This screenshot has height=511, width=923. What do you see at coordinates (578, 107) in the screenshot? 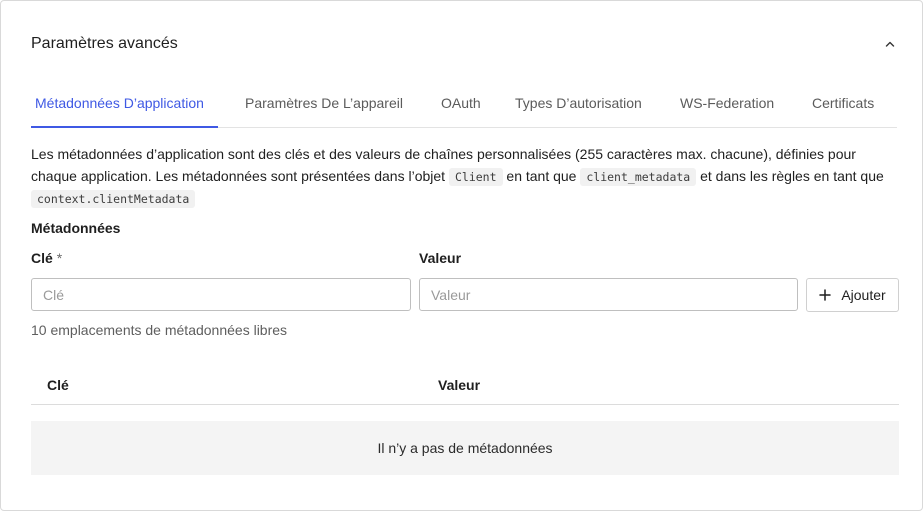
I see `tab-grant-types: Types D’autorisation` at bounding box center [578, 107].